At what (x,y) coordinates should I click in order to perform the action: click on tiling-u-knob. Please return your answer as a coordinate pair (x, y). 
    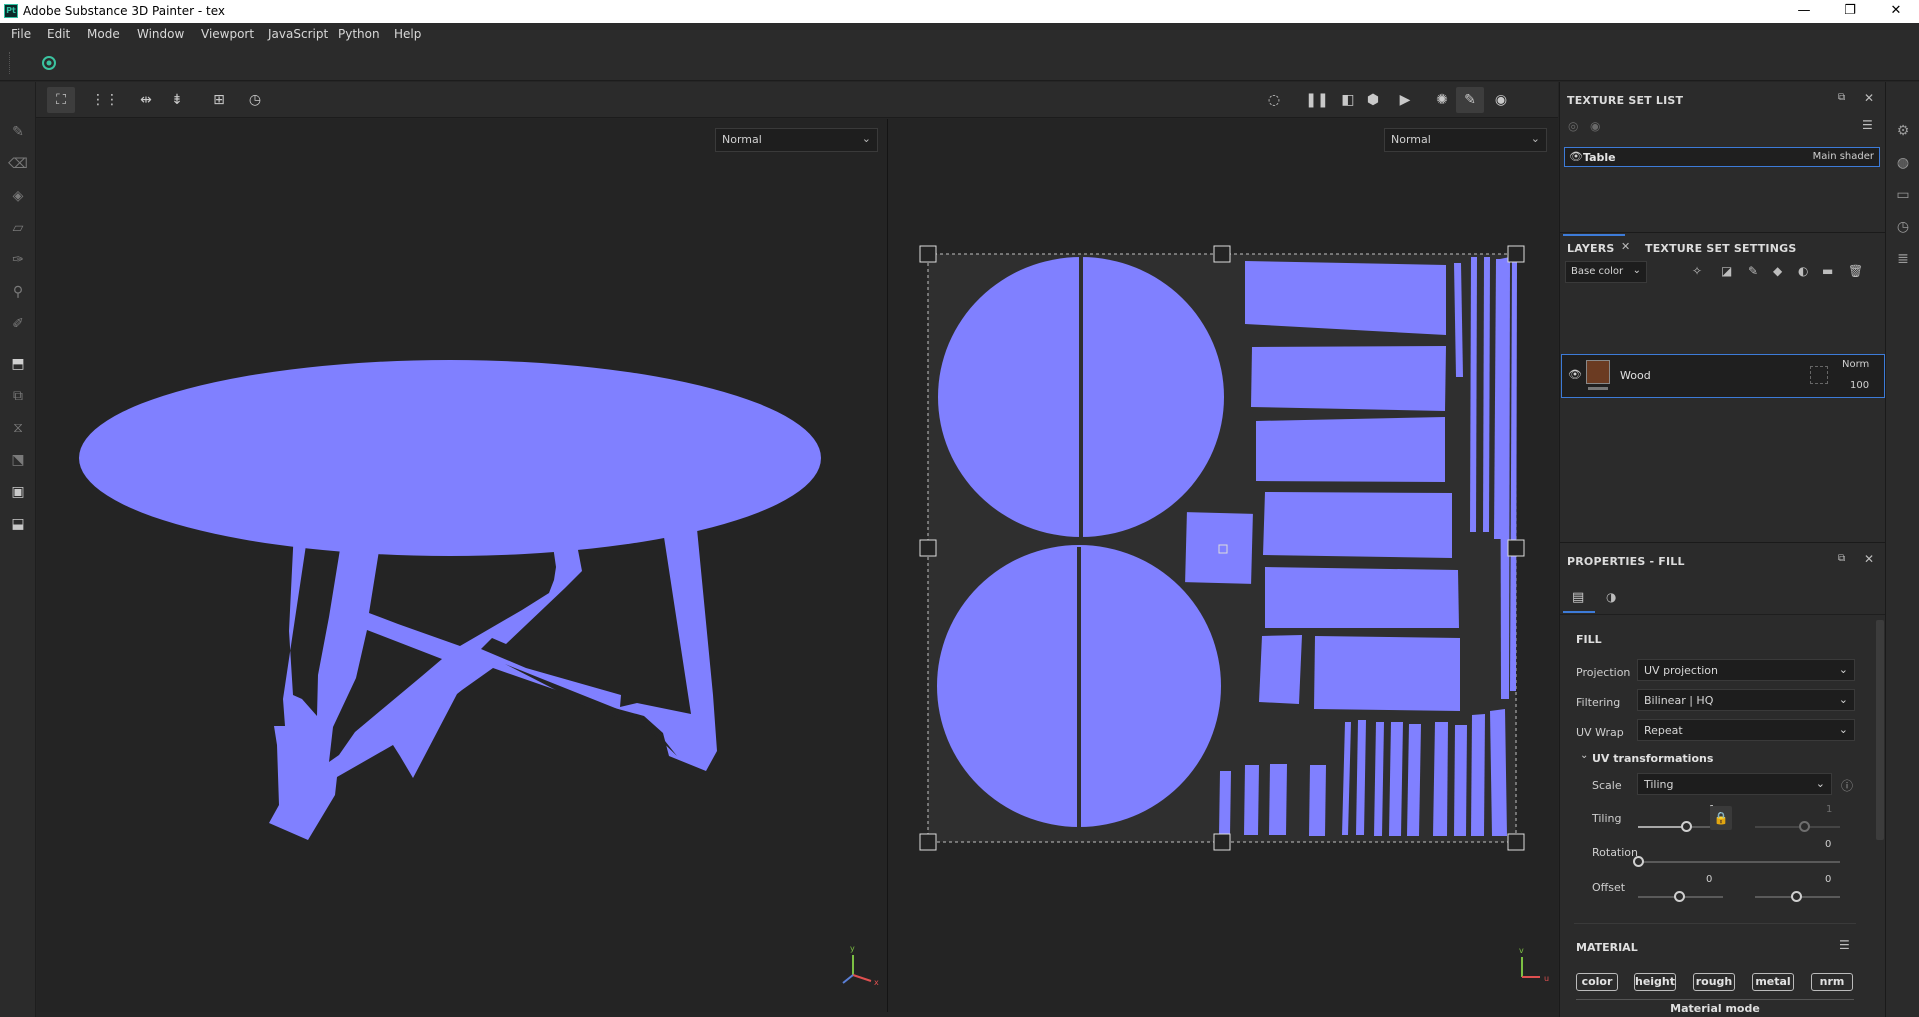
    Looking at the image, I should click on (1686, 826).